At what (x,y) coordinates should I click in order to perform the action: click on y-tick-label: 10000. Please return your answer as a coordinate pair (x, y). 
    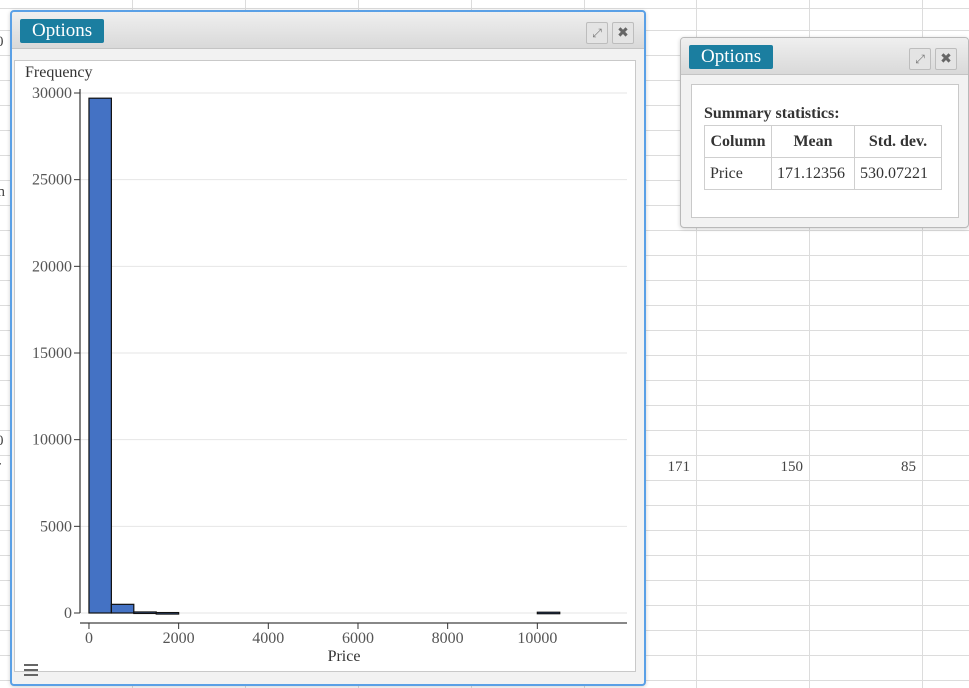
    Looking at the image, I should click on (52, 440).